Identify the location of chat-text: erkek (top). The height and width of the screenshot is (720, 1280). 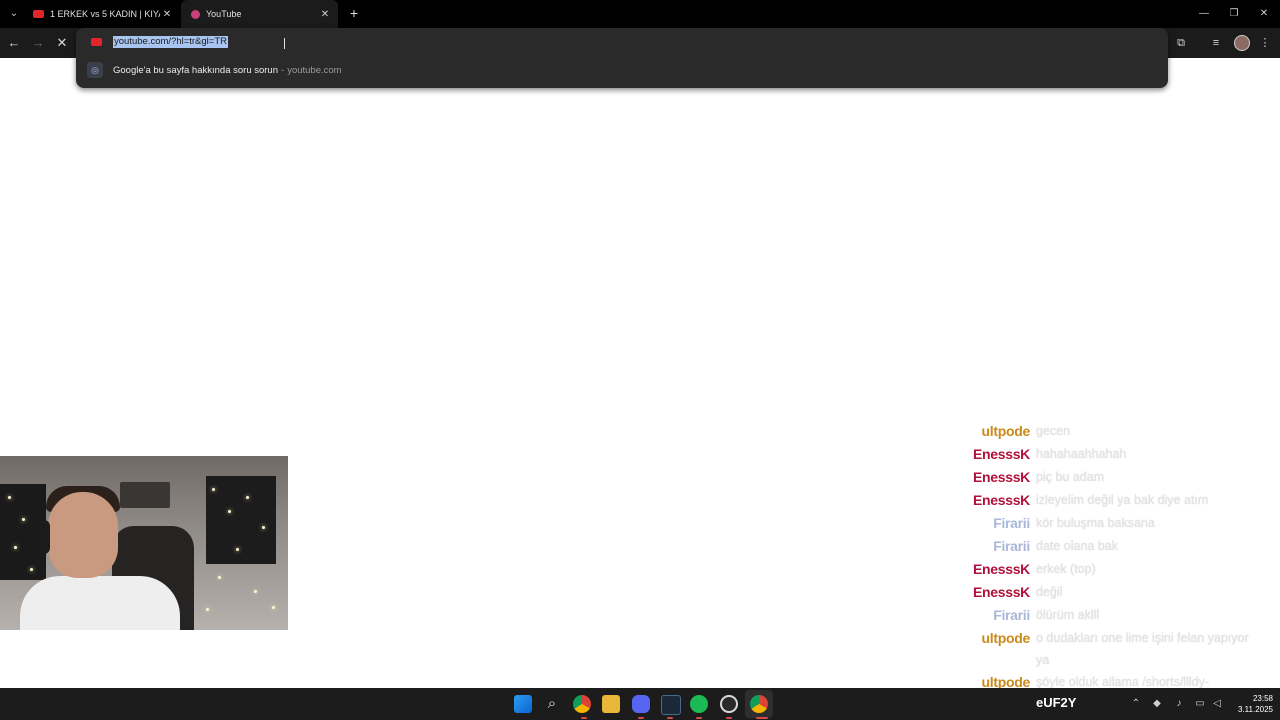
(1066, 569).